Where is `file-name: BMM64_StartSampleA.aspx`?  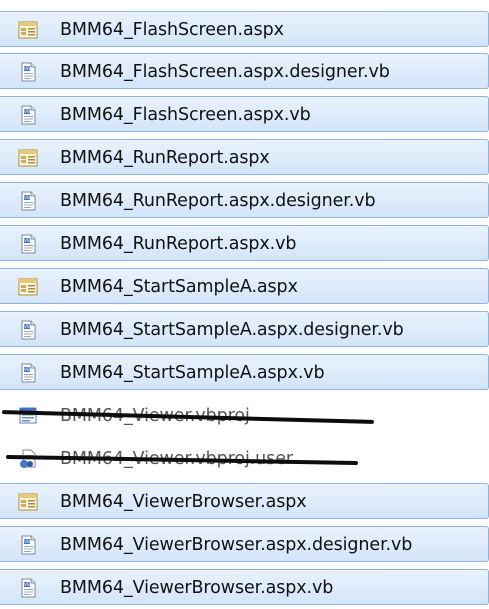
file-name: BMM64_StartSampleA.aspx is located at coordinates (179, 287).